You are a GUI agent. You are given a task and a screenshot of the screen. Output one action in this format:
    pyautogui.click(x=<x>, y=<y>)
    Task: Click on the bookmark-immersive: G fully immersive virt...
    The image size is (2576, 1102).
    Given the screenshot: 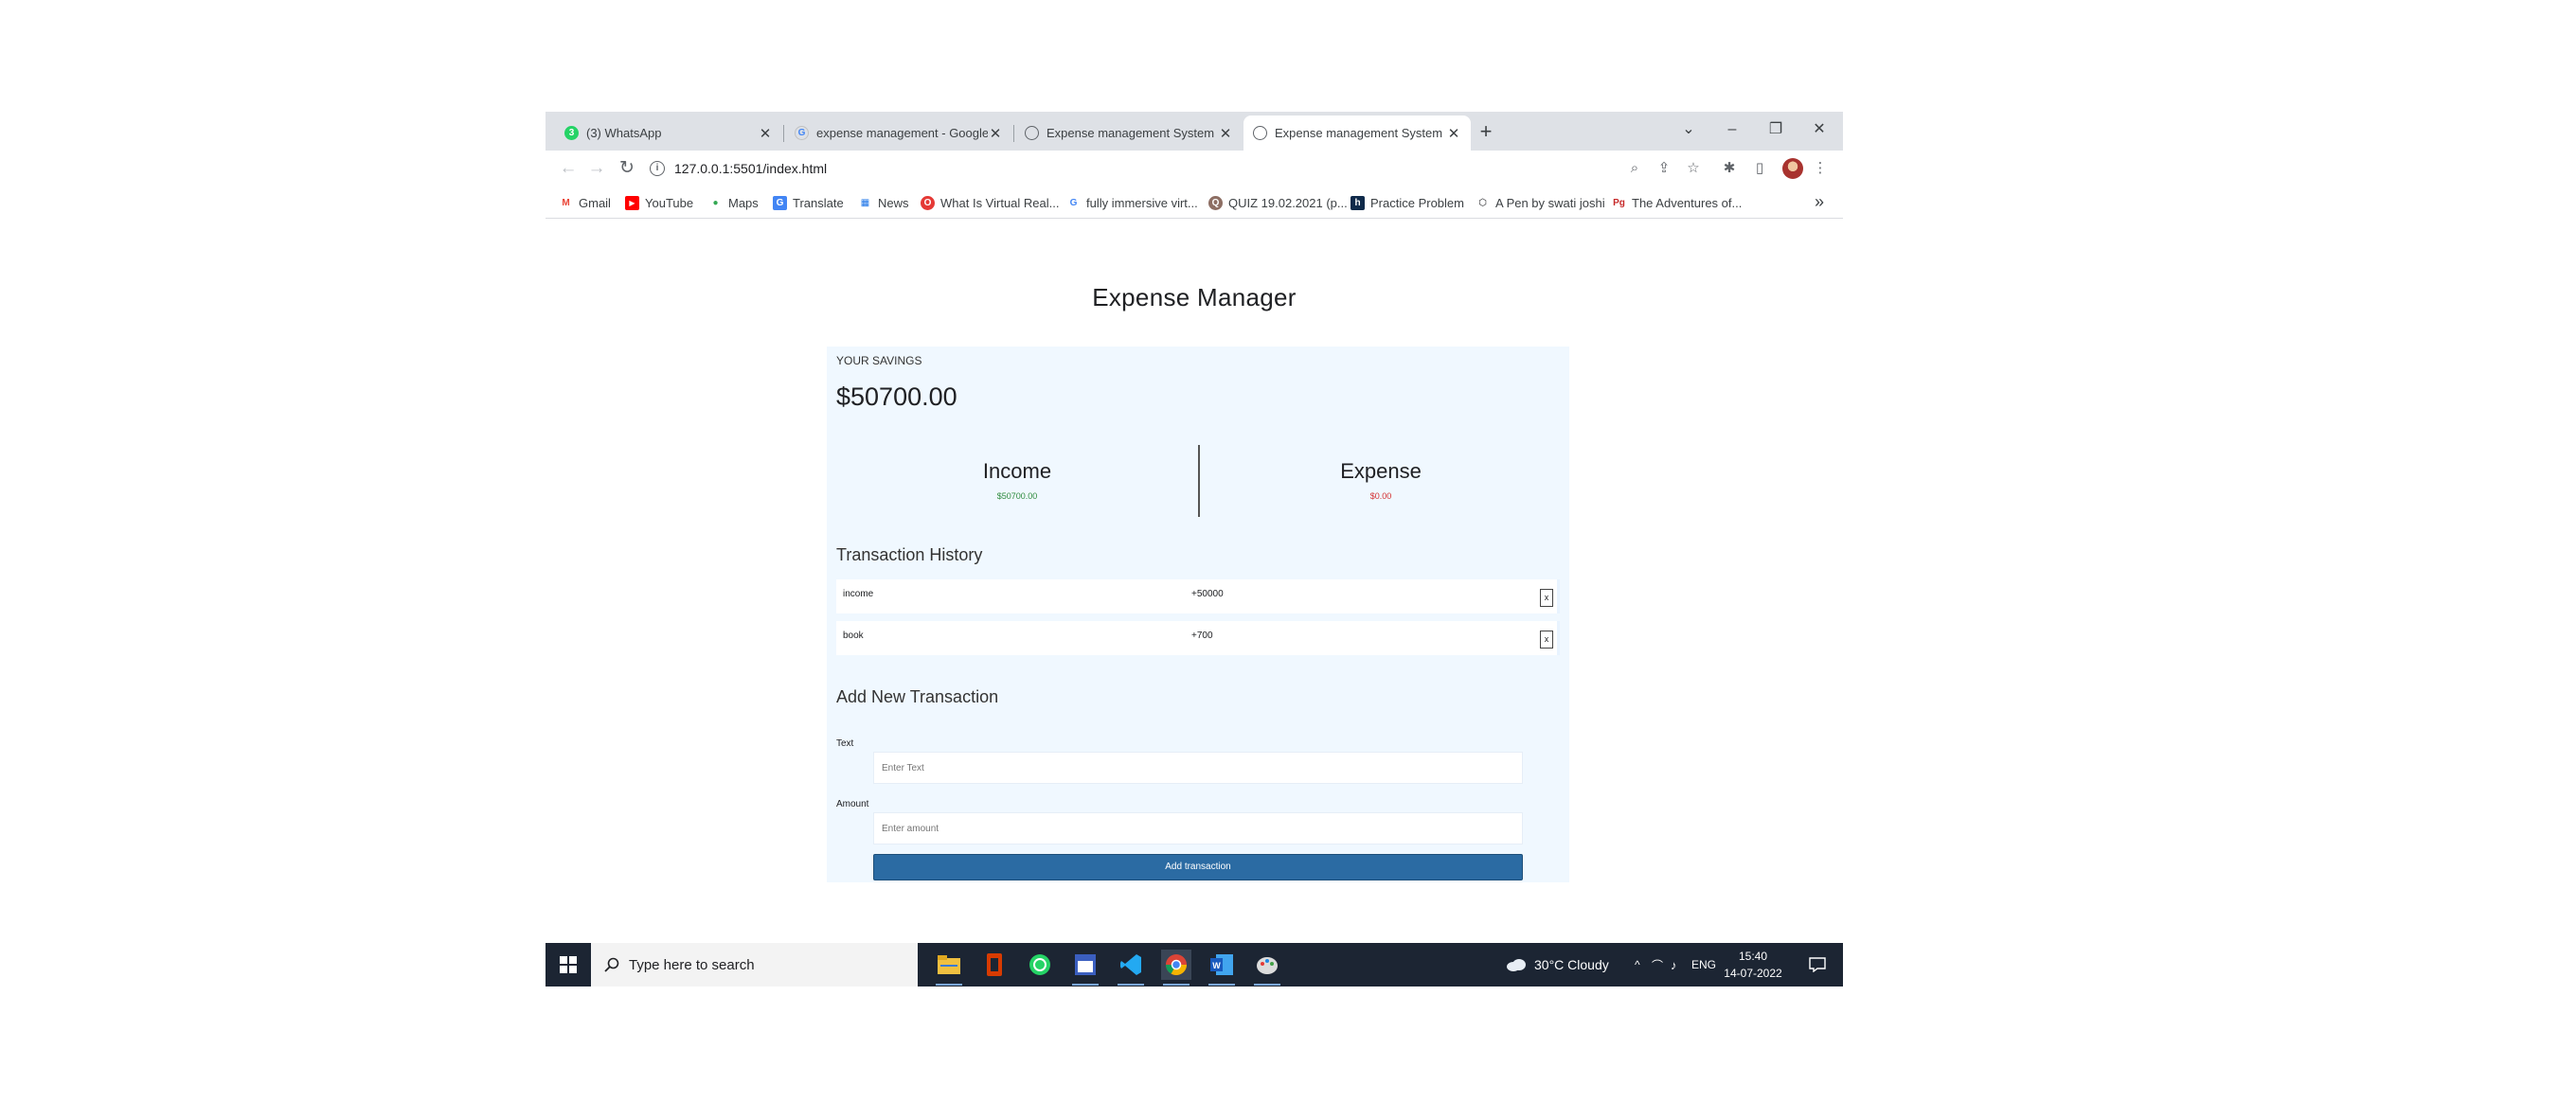 What is the action you would take?
    pyautogui.click(x=1132, y=202)
    